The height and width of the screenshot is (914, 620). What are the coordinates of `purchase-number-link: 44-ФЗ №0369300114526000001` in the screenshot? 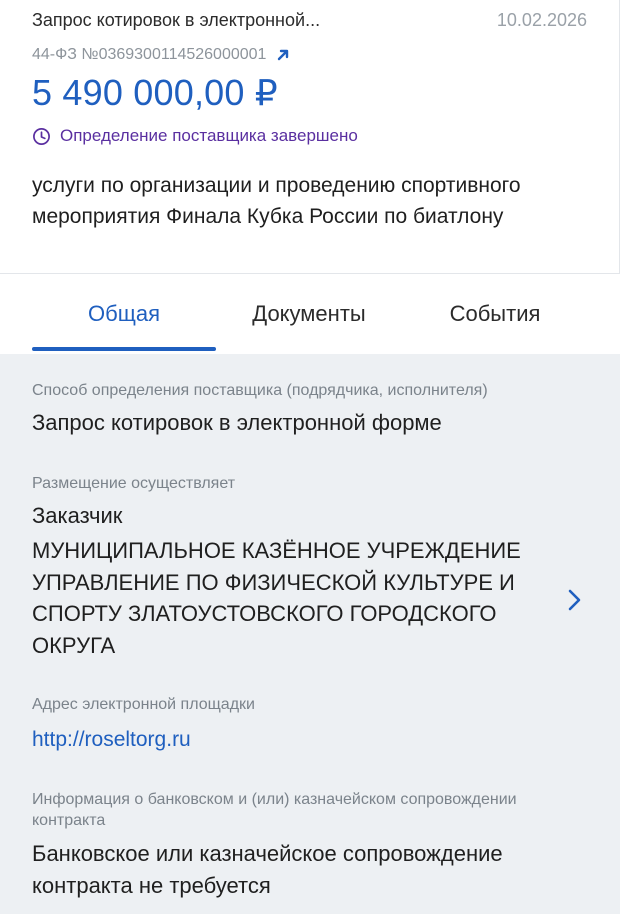 It's located at (161, 55).